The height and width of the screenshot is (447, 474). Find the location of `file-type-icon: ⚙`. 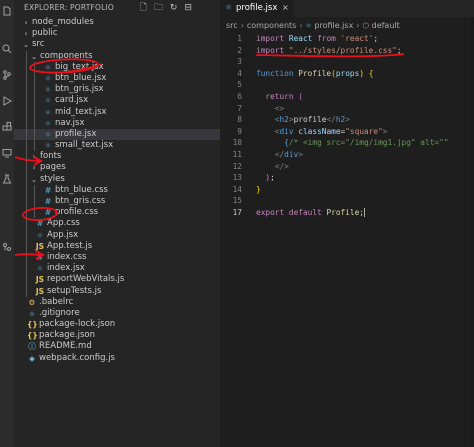

file-type-icon: ⚙ is located at coordinates (32, 302).